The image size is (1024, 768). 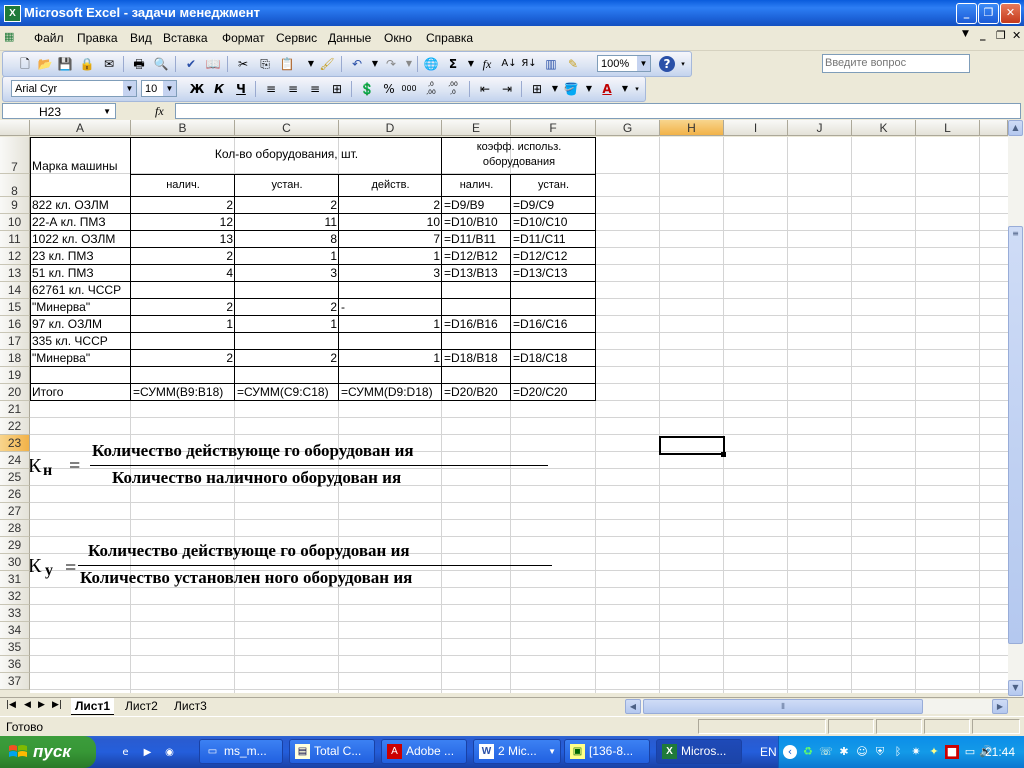 I want to click on cell-b18: 2, so click(x=183, y=358).